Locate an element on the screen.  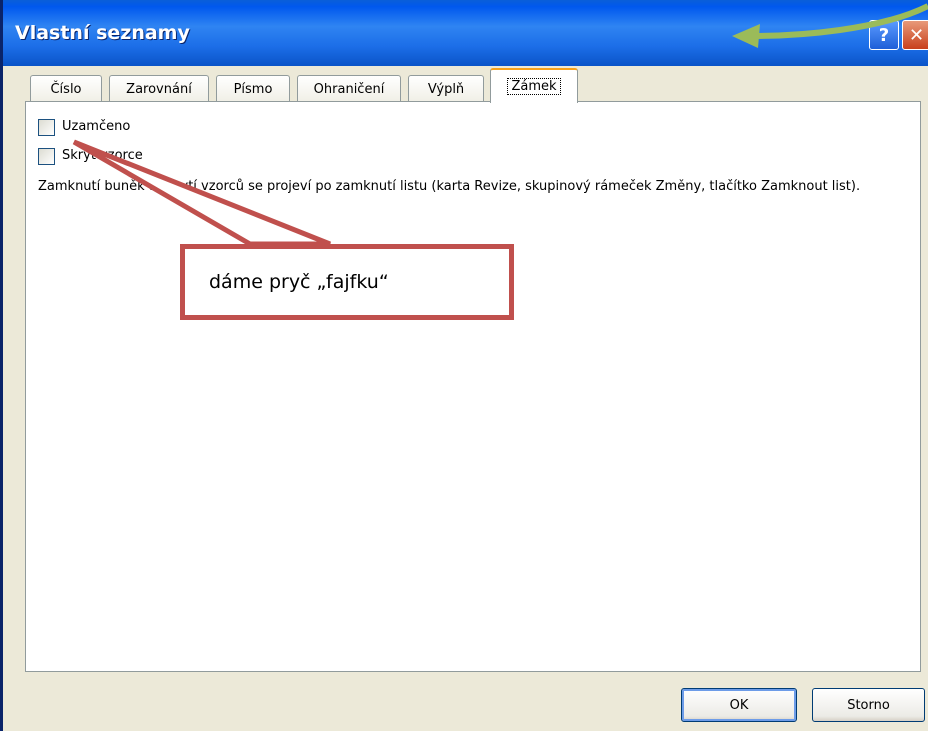
ok-label: OK is located at coordinates (739, 705).